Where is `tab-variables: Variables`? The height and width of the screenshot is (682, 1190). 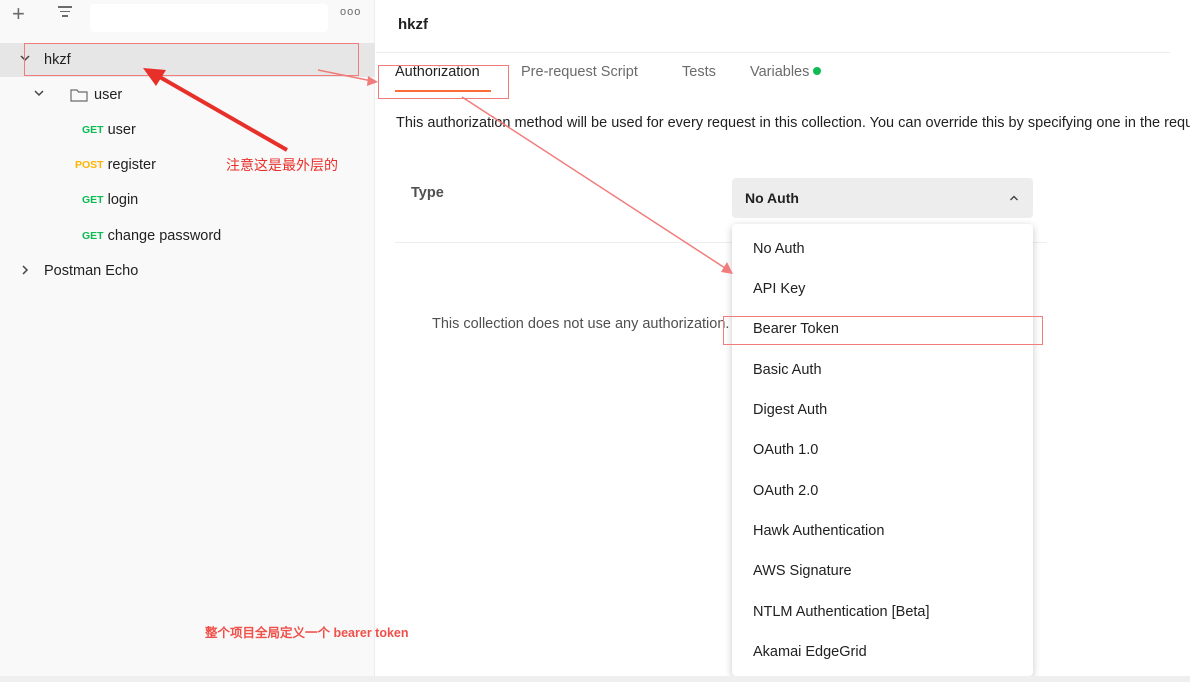 tab-variables: Variables is located at coordinates (786, 72).